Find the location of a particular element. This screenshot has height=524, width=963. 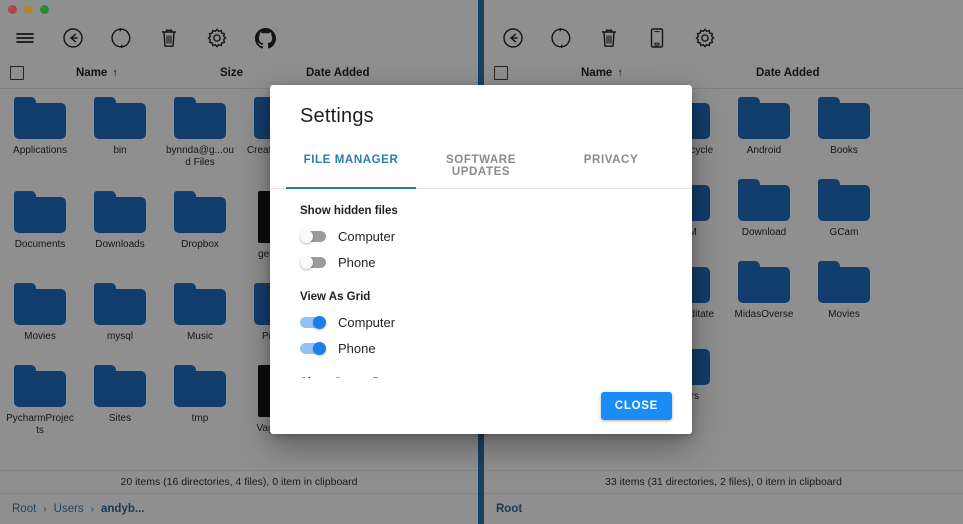

folder-item: Sites is located at coordinates (120, 401).